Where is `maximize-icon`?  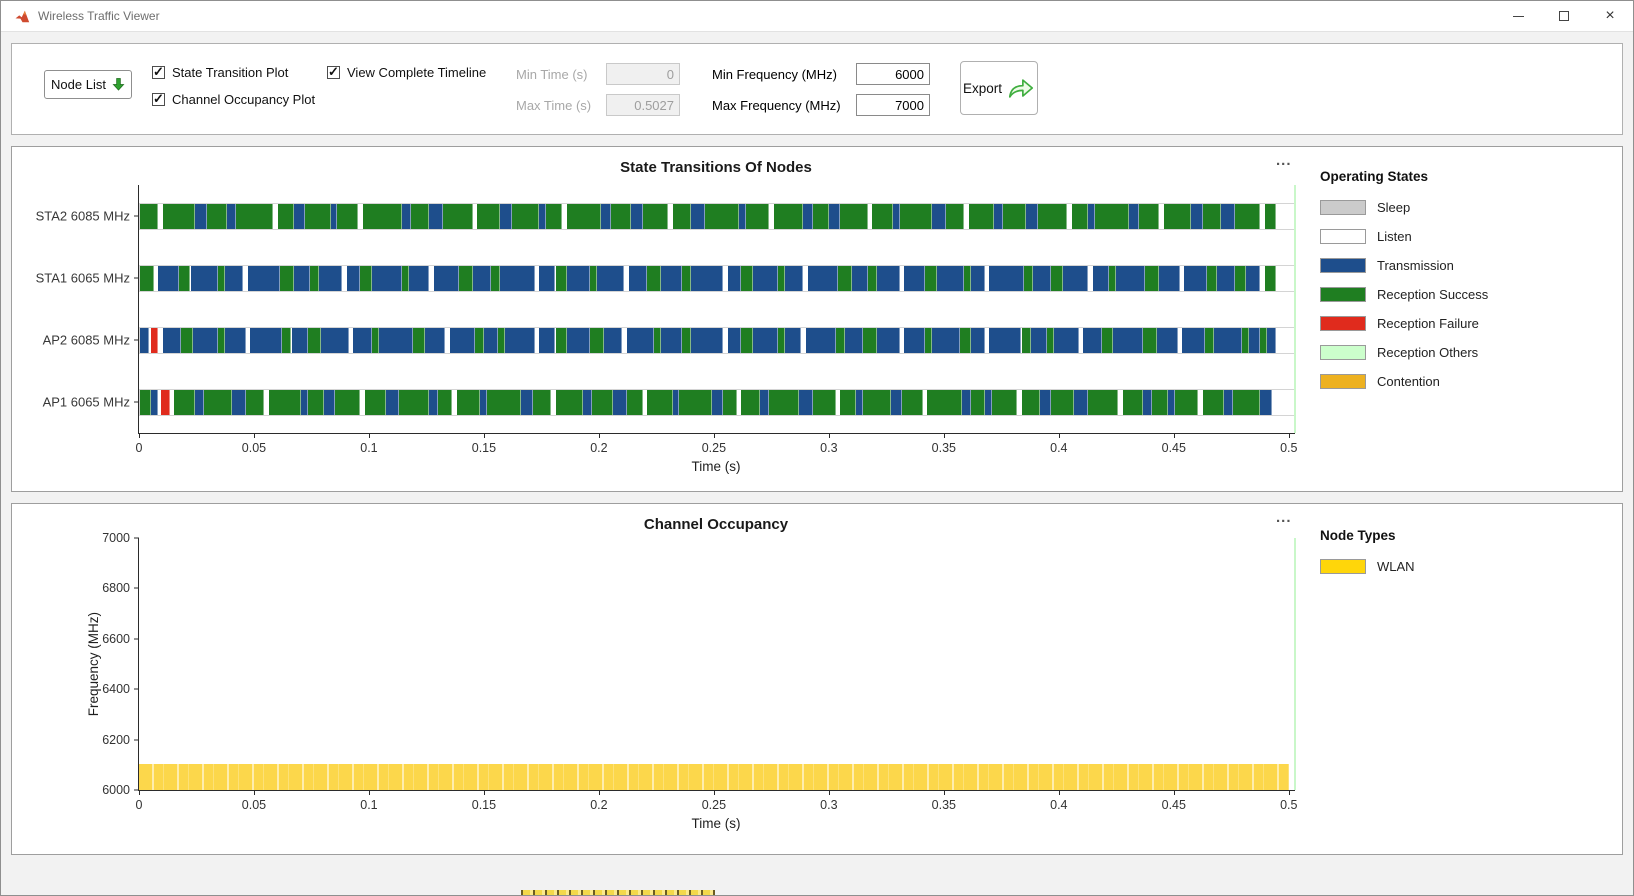 maximize-icon is located at coordinates (1564, 16).